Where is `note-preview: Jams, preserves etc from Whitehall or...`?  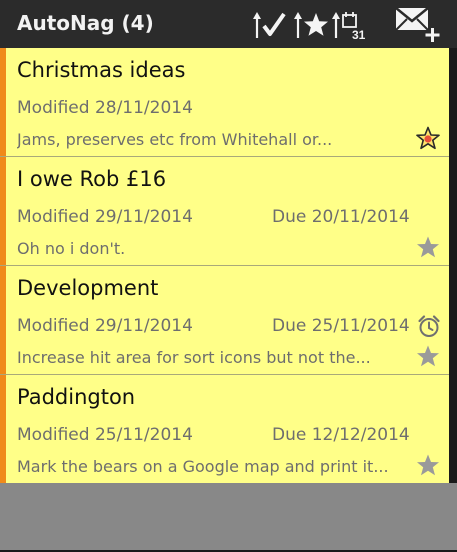
note-preview: Jams, preserves etc from Whitehall or... is located at coordinates (175, 139).